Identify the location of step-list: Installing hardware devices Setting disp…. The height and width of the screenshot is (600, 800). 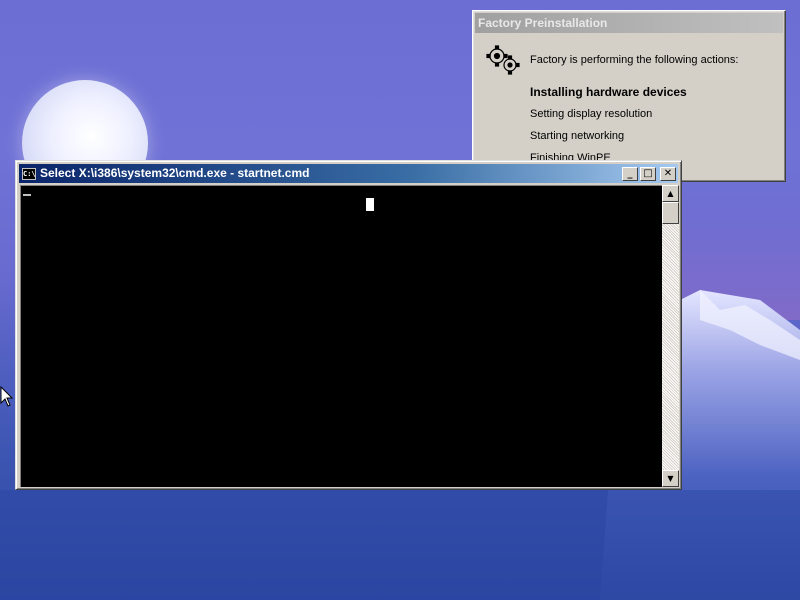
(608, 125).